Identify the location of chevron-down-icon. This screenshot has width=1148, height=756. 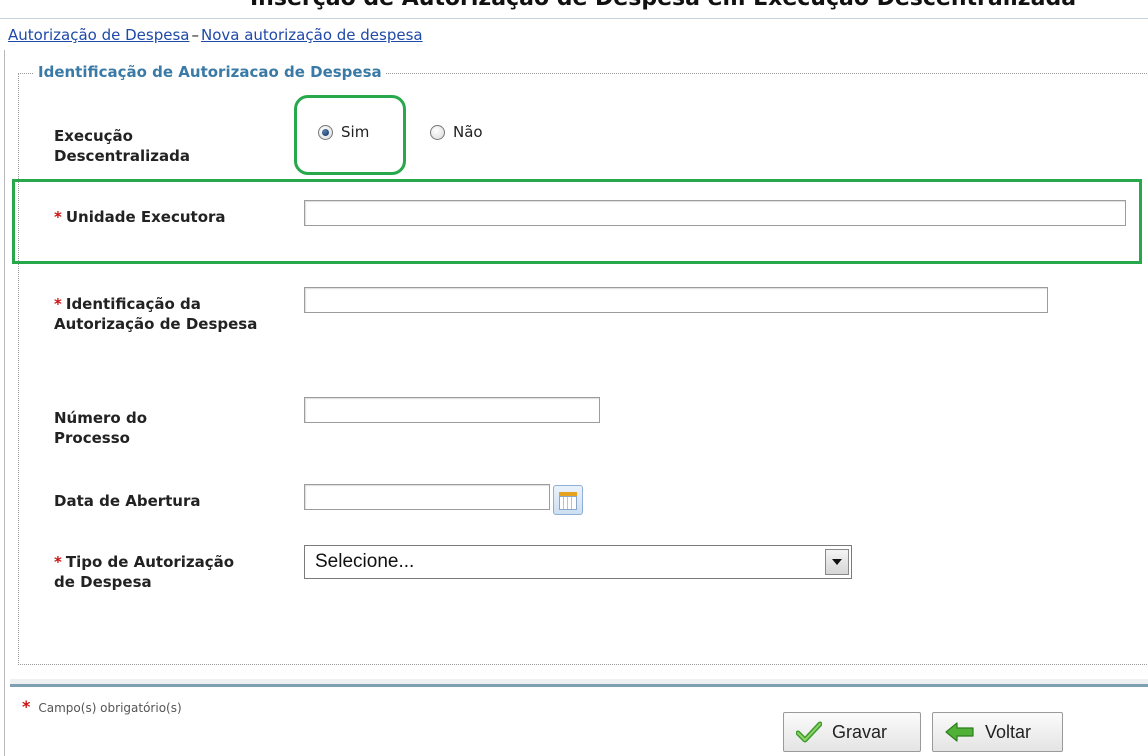
(837, 562).